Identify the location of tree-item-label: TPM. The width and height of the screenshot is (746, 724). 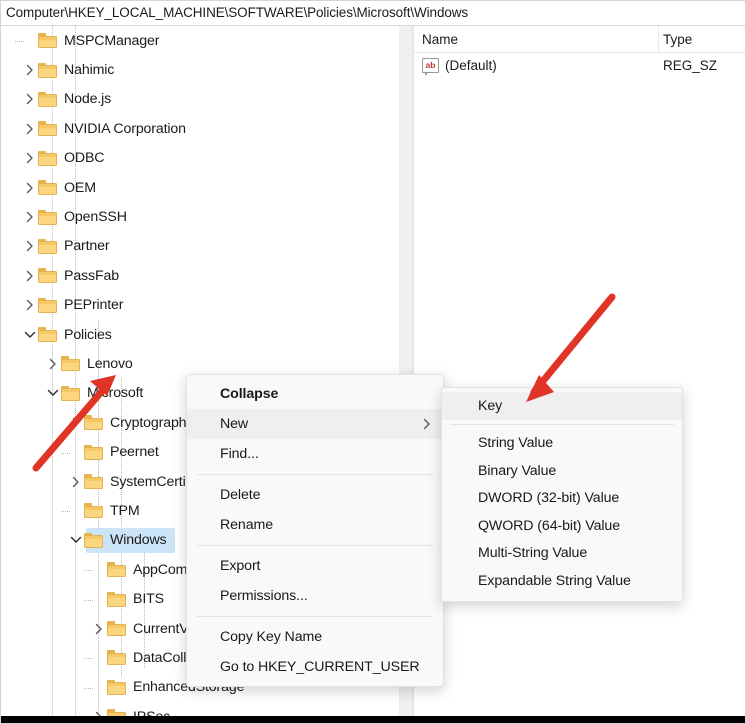
(125, 510).